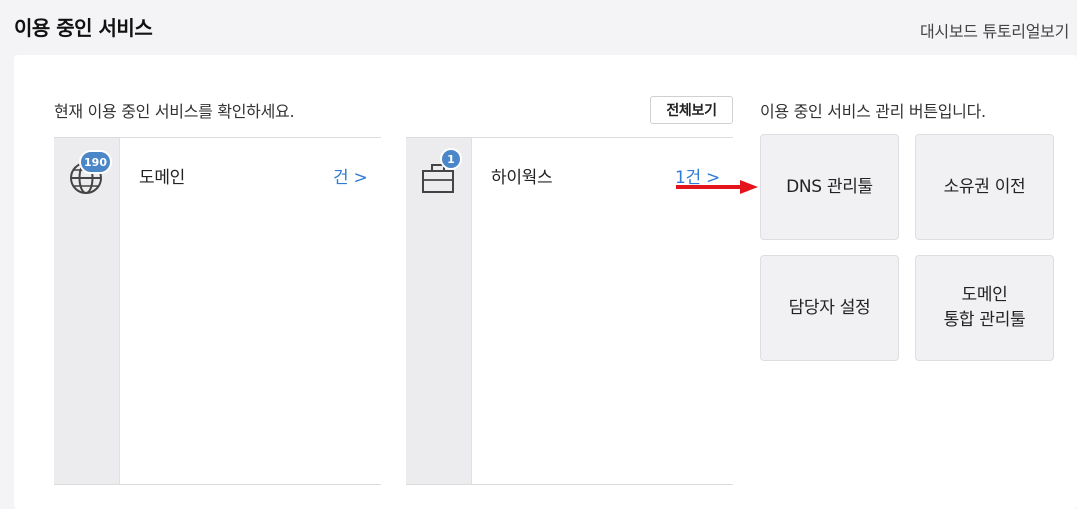 The image size is (1077, 509). Describe the element at coordinates (717, 187) in the screenshot. I see `red-arrow-icon` at that location.